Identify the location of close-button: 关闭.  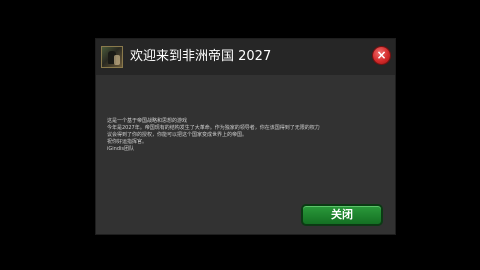
(342, 215).